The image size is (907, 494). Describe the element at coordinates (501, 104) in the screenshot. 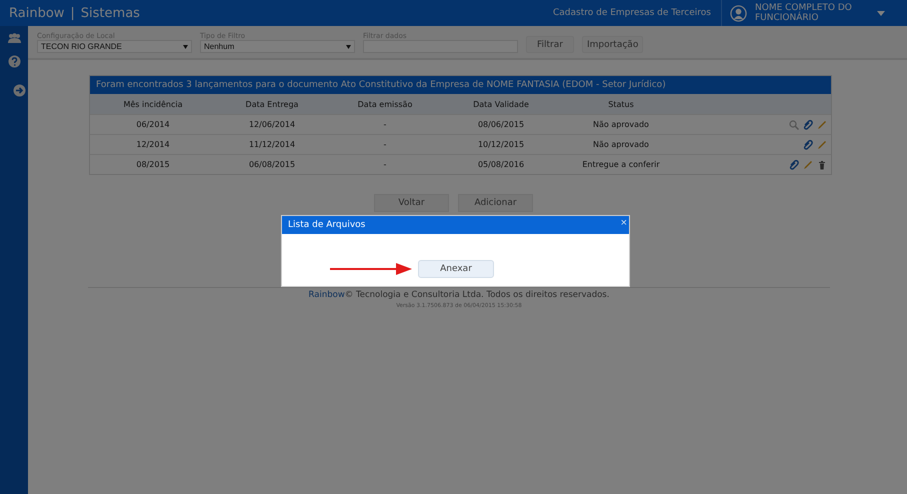

I see `column-header: Data Validade` at that location.